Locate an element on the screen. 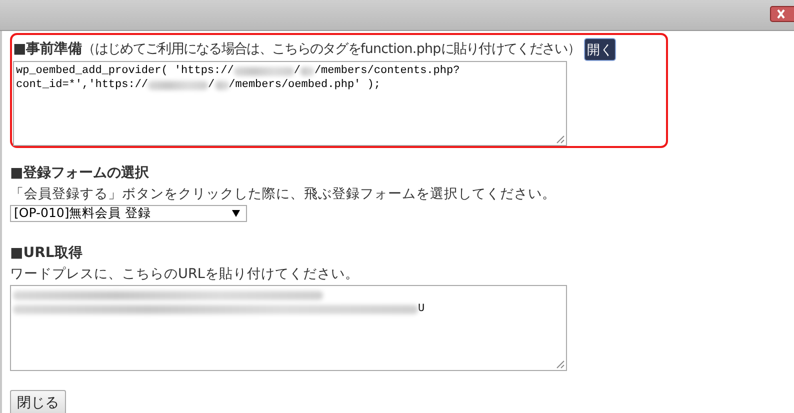 The image size is (794, 413). code-textarea: U is located at coordinates (288, 328).